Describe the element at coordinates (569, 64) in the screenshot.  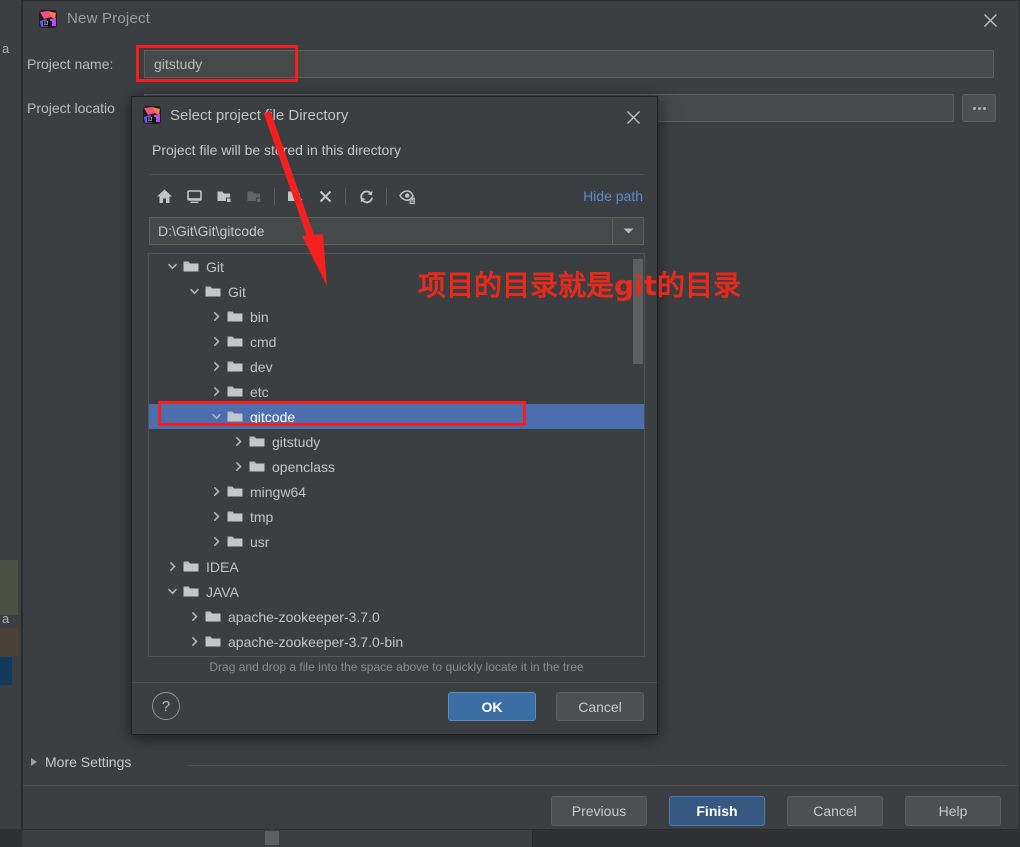
I see `project-name-input` at that location.